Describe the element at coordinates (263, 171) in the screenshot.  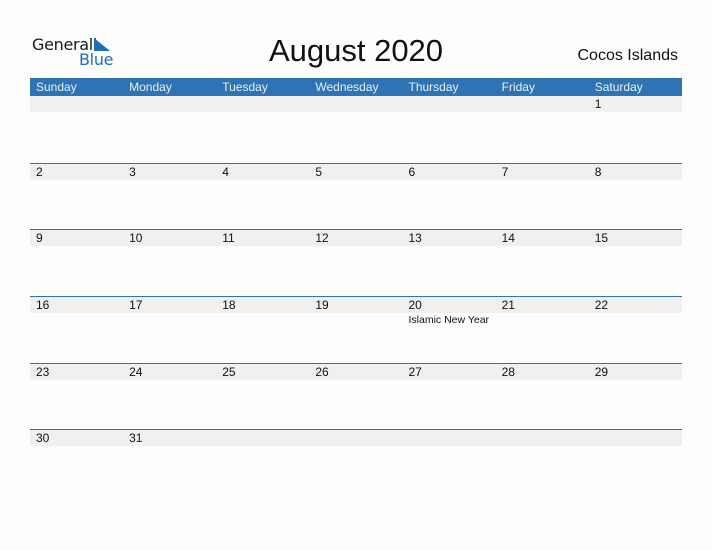
I see `day-cell: 4` at that location.